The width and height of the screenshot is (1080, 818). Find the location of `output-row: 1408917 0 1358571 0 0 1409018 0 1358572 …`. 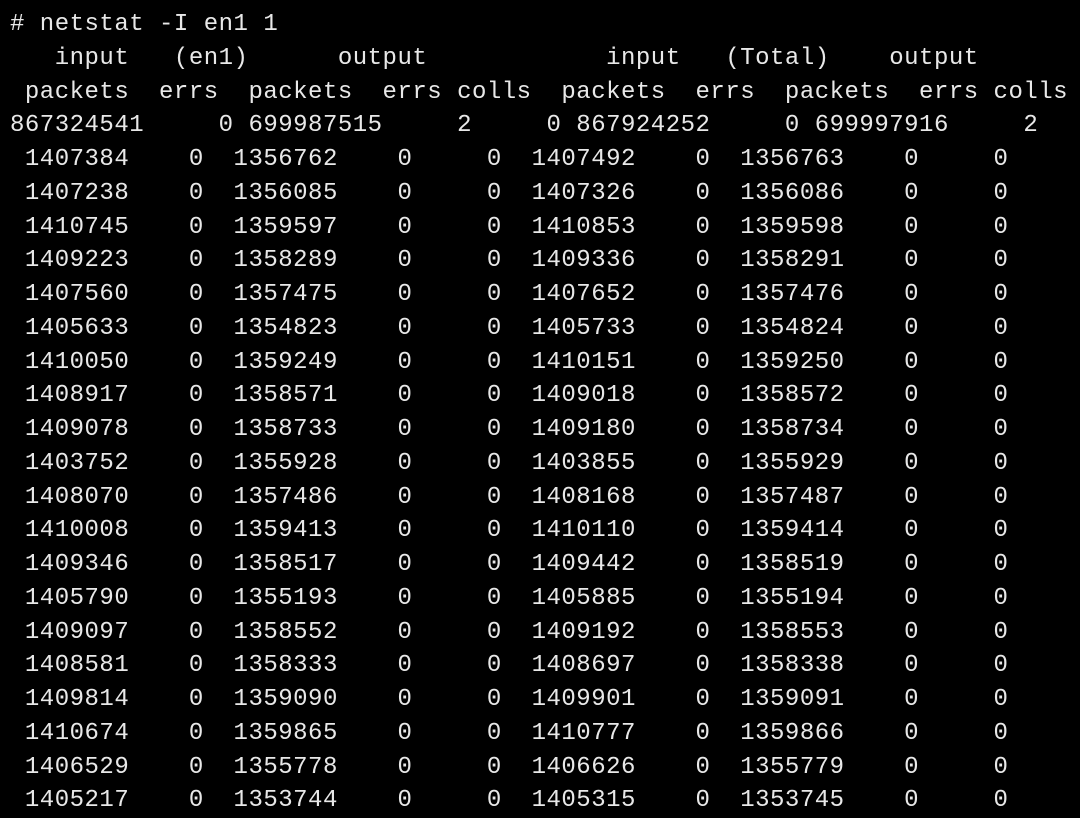

output-row: 1408917 0 1358571 0 0 1409018 0 1358572 … is located at coordinates (509, 396).